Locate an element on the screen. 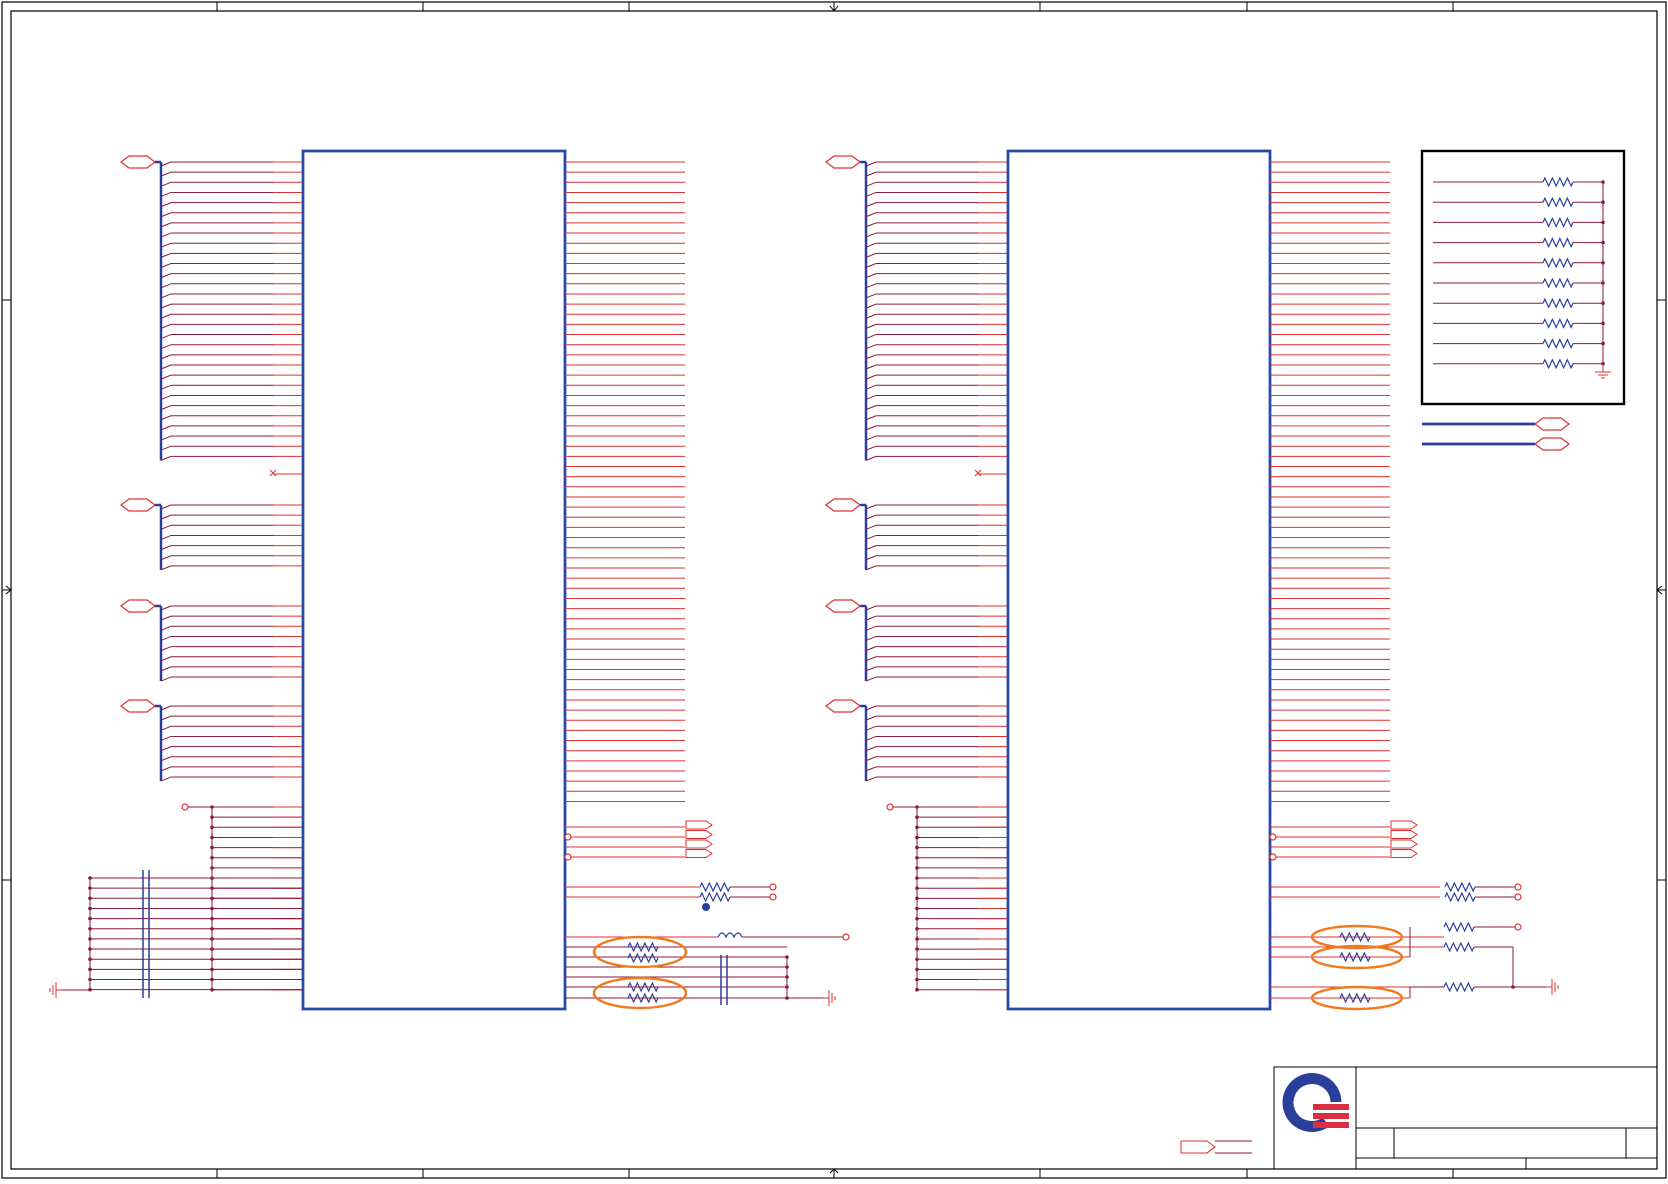 This screenshot has width=1668, height=1184. quanta-logo is located at coordinates (1312, 1102).